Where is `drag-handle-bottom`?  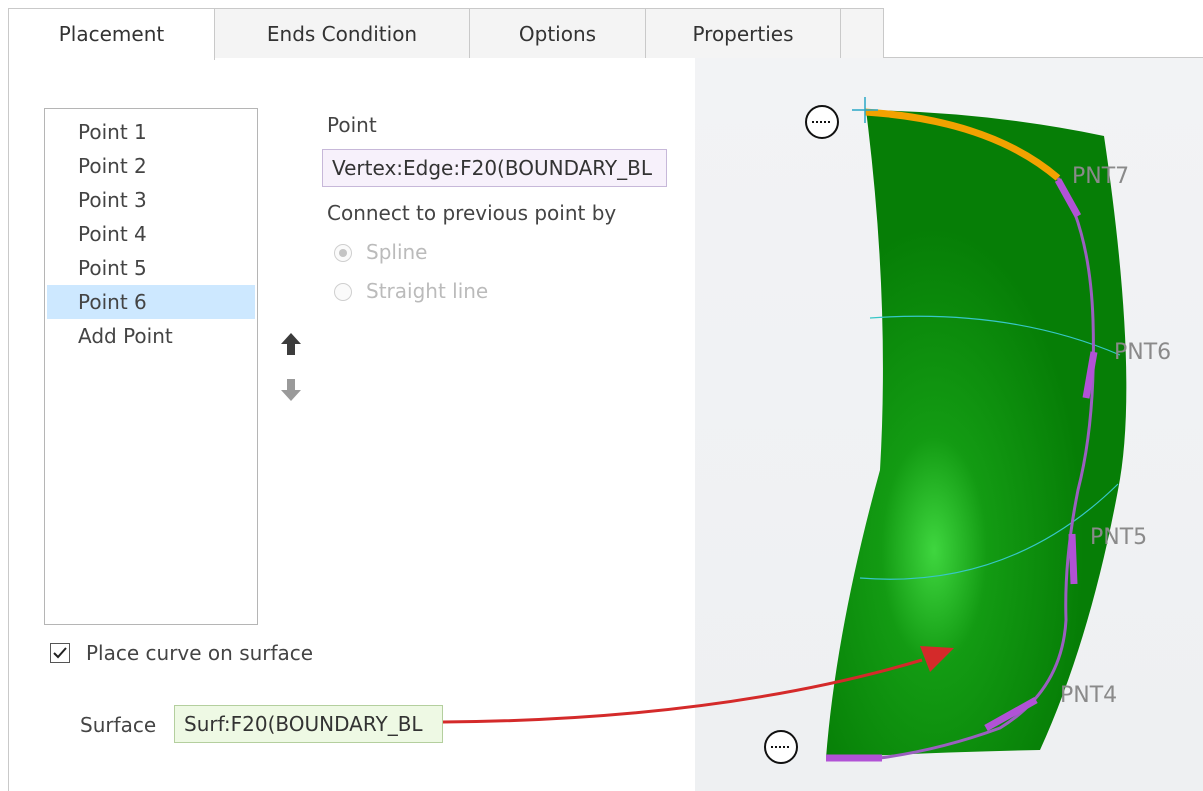
drag-handle-bottom is located at coordinates (781, 747).